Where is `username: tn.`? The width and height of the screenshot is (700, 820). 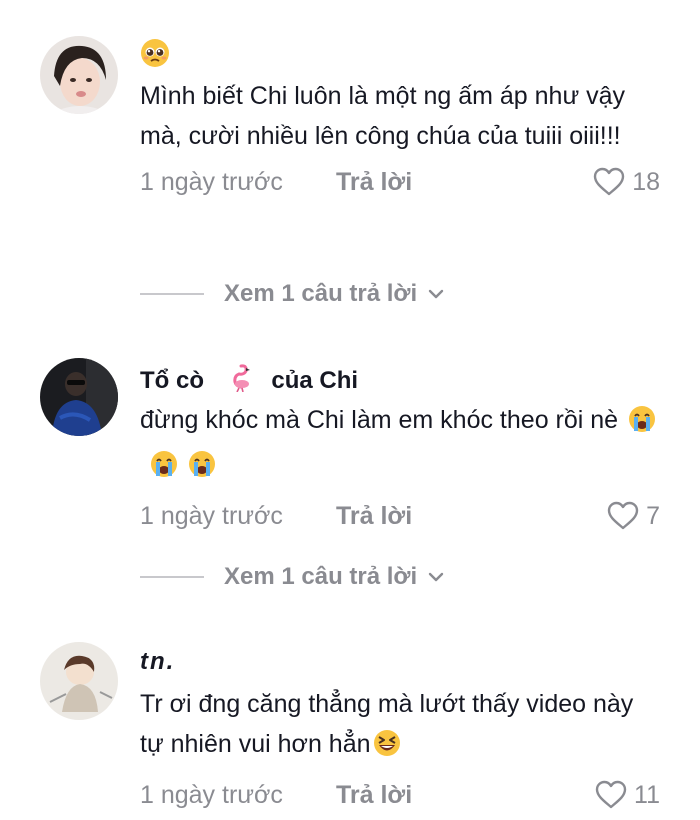
username: tn. is located at coordinates (400, 662).